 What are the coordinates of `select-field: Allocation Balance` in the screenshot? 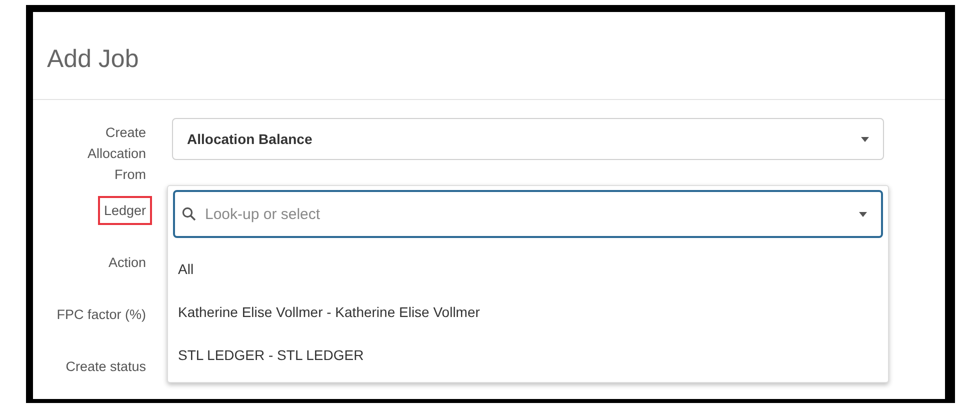 It's located at (528, 139).